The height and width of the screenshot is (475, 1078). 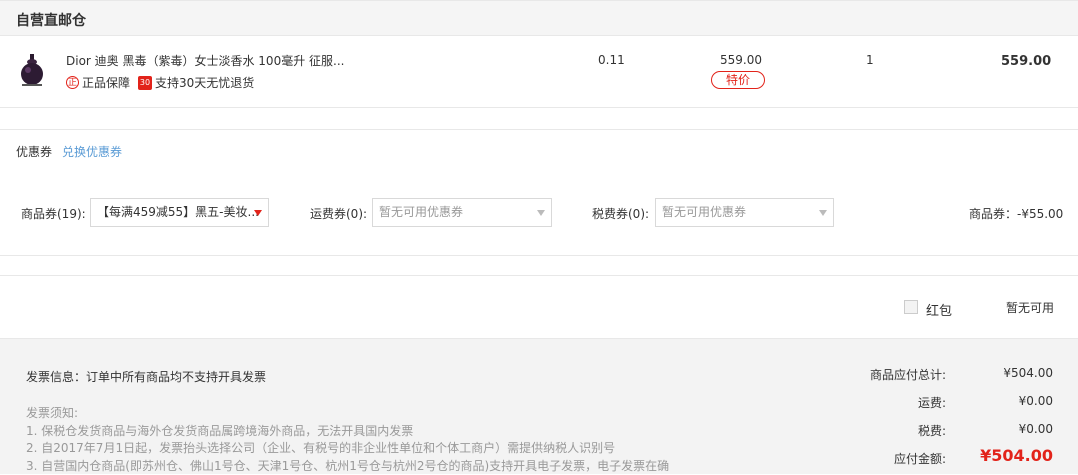 I want to click on invoice-notice-line: 1. 保税仓发货商品与海外仓发货商品属跨境海外商品，无法开具国内发票, so click(x=347, y=432).